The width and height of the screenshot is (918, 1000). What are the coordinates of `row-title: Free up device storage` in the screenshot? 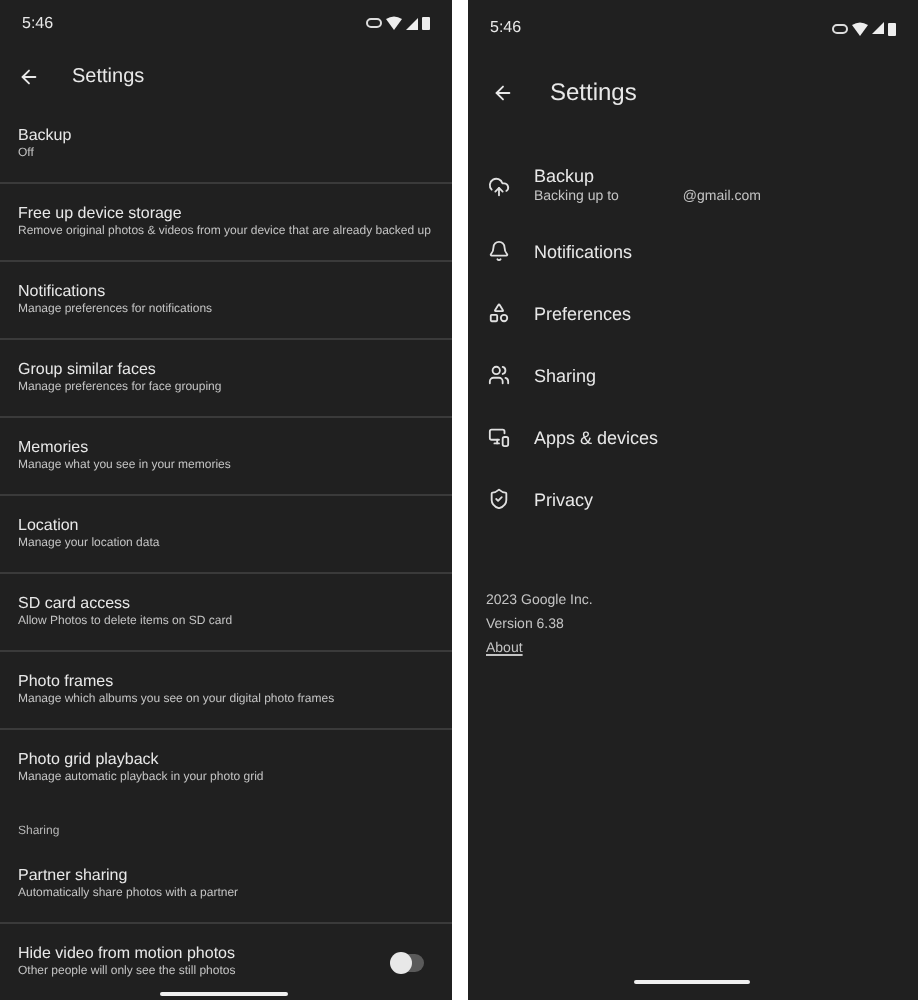 It's located at (101, 214).